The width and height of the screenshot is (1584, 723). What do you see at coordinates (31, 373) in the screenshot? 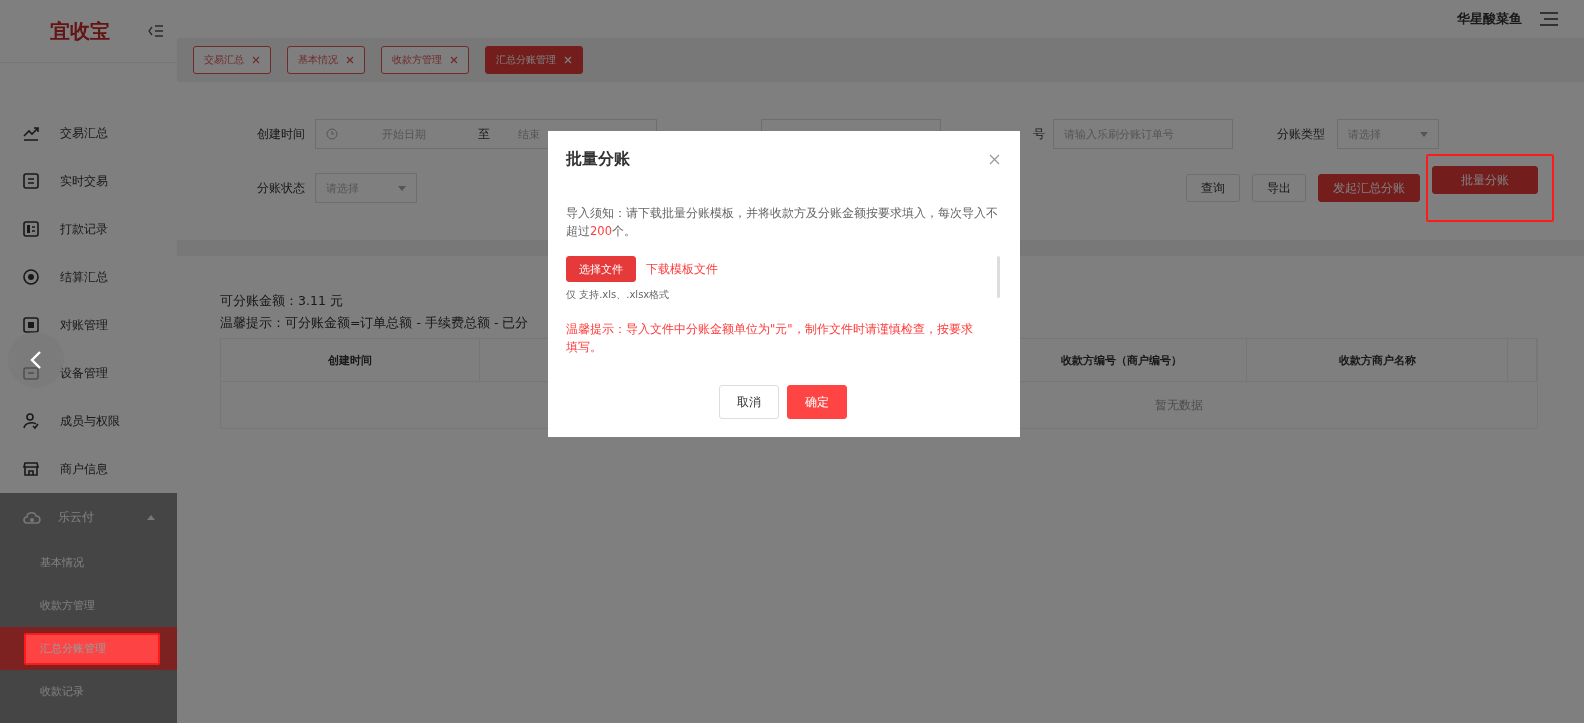
I see `device-icon` at bounding box center [31, 373].